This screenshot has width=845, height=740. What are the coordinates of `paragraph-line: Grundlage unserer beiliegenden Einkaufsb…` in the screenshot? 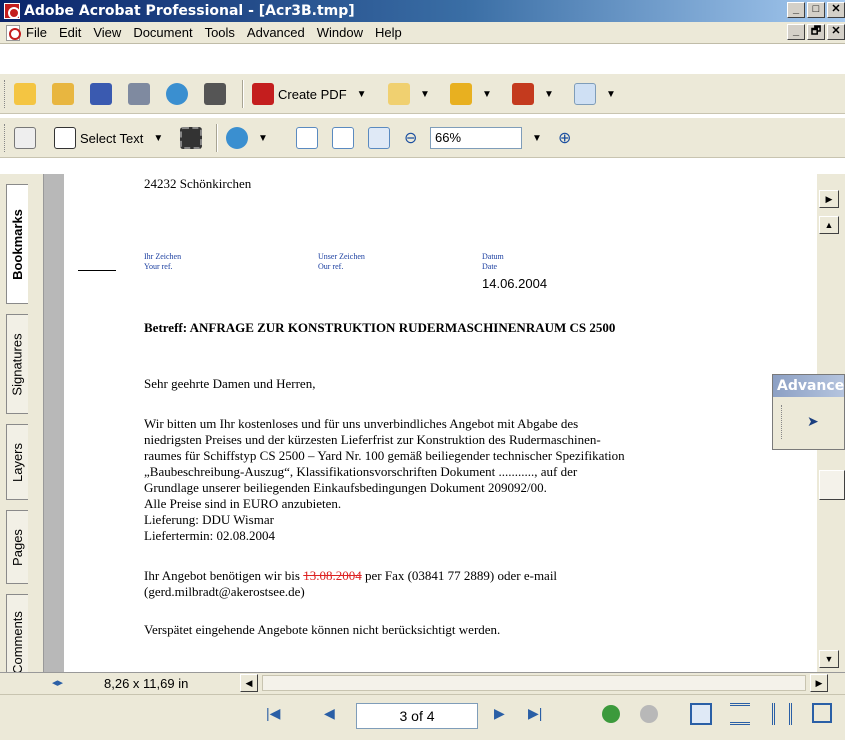 It's located at (345, 487).